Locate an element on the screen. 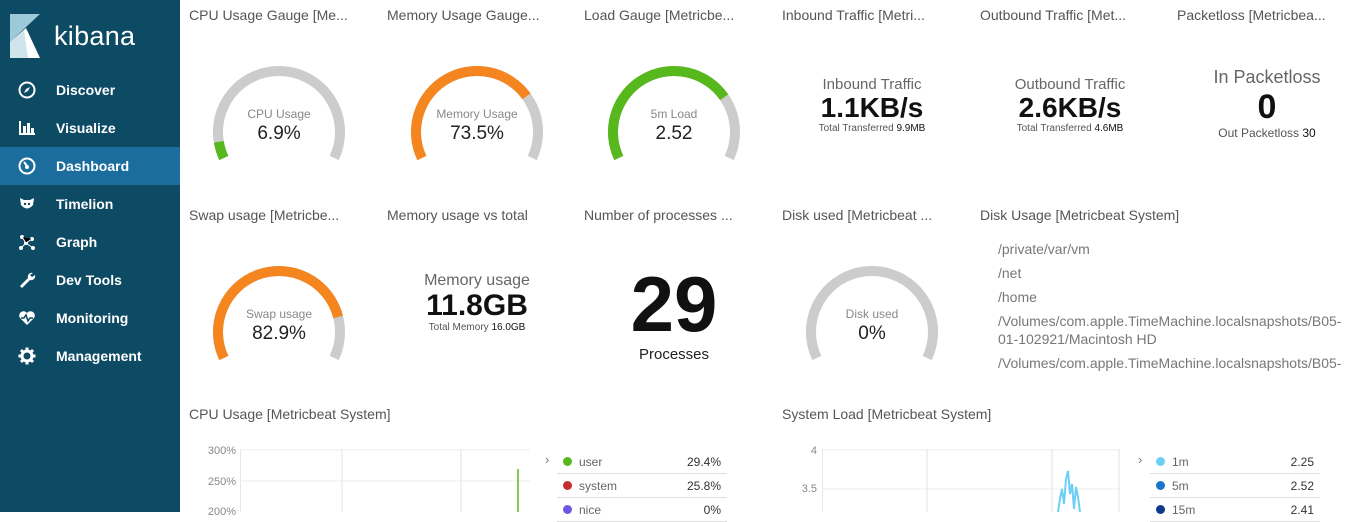 This screenshot has width=1366, height=522. gauge-label: 5m Load is located at coordinates (674, 114).